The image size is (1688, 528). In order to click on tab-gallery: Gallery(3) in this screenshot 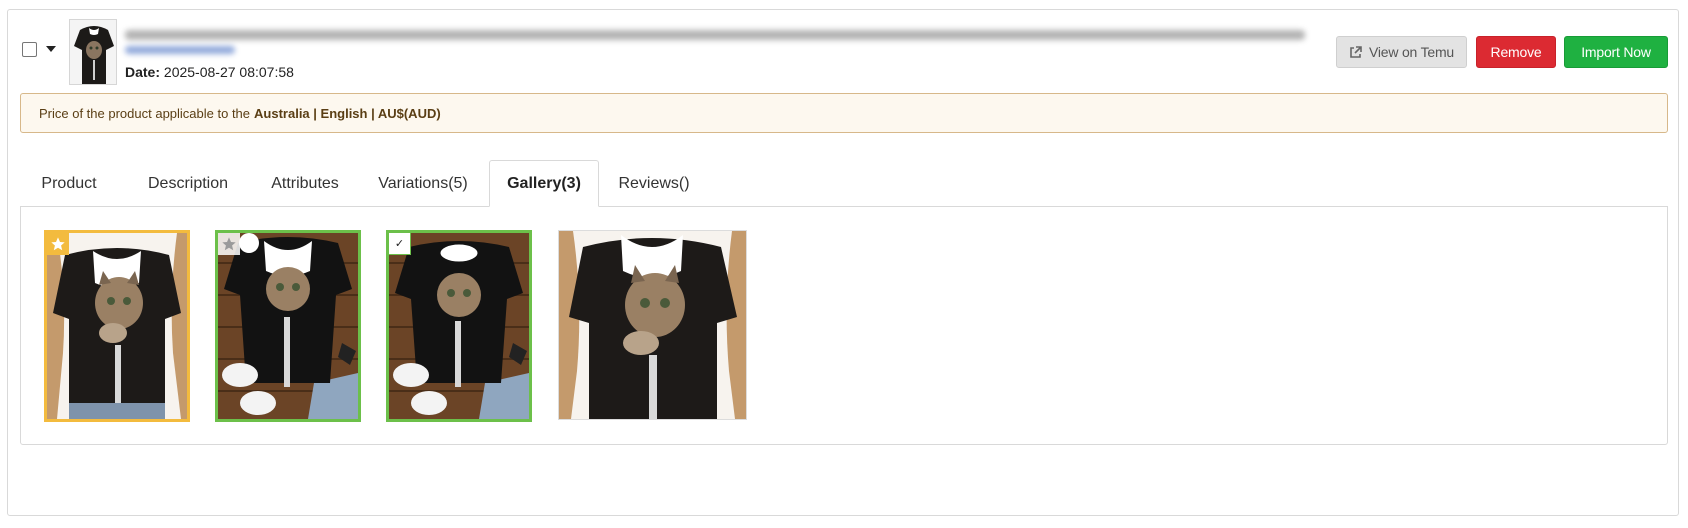, I will do `click(544, 183)`.